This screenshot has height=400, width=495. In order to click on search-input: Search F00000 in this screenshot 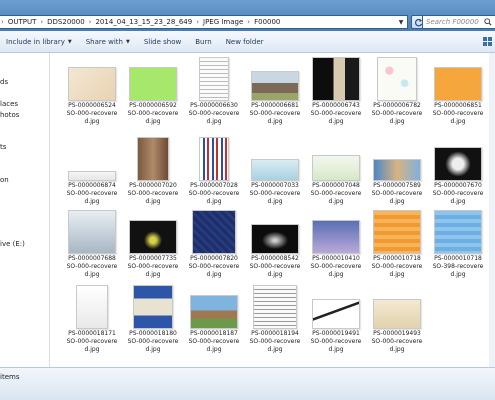, I will do `click(458, 22)`.